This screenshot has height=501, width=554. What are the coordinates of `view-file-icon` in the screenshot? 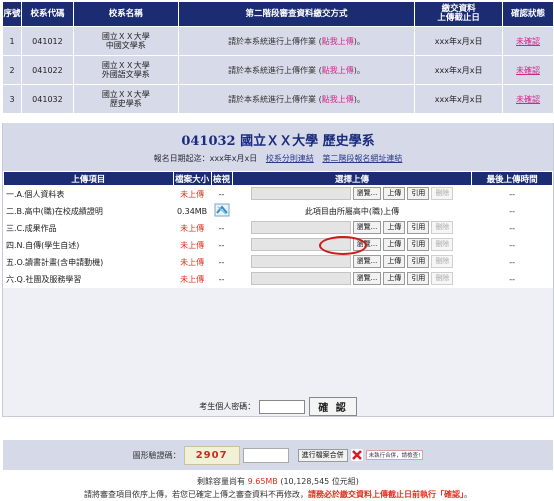 It's located at (222, 210).